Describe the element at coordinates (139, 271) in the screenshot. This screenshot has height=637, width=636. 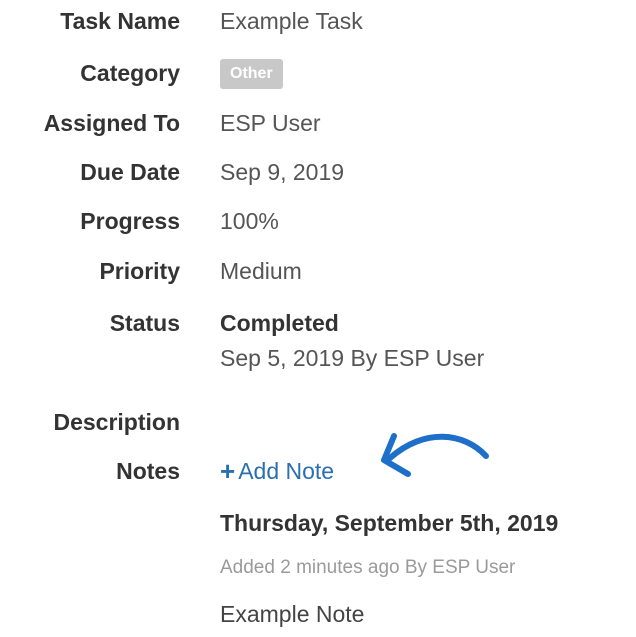
I see `priority-label: Priority` at that location.